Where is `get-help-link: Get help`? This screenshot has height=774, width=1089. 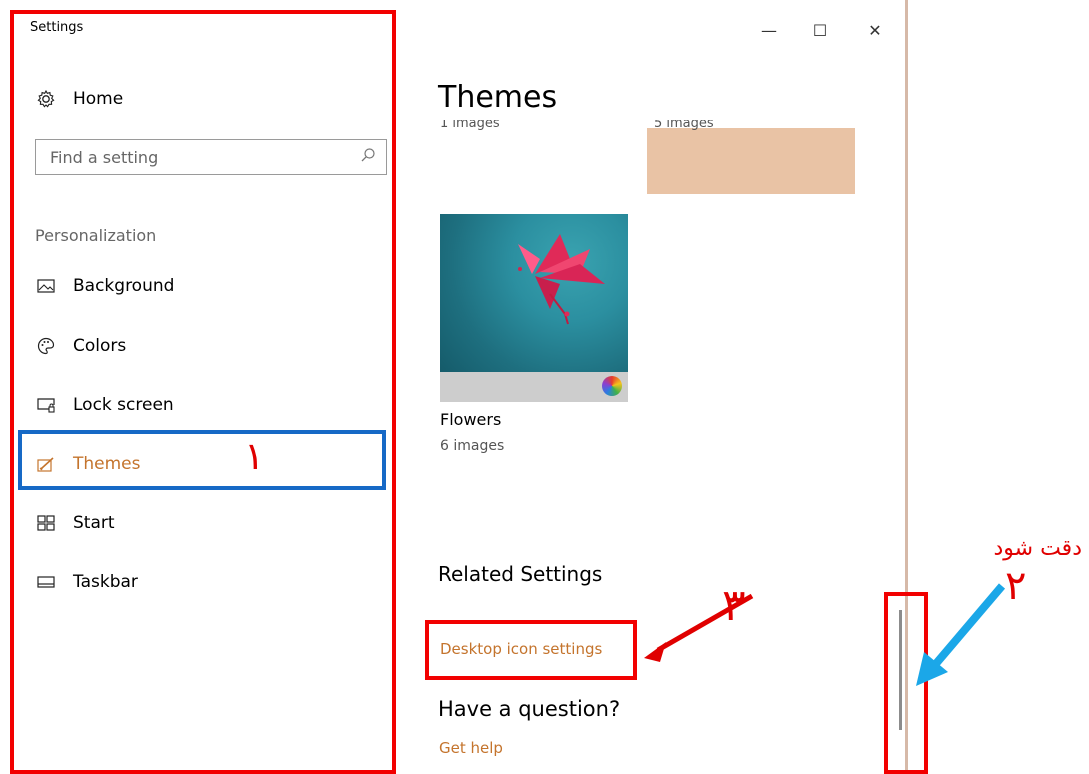
get-help-link: Get help is located at coordinates (471, 748).